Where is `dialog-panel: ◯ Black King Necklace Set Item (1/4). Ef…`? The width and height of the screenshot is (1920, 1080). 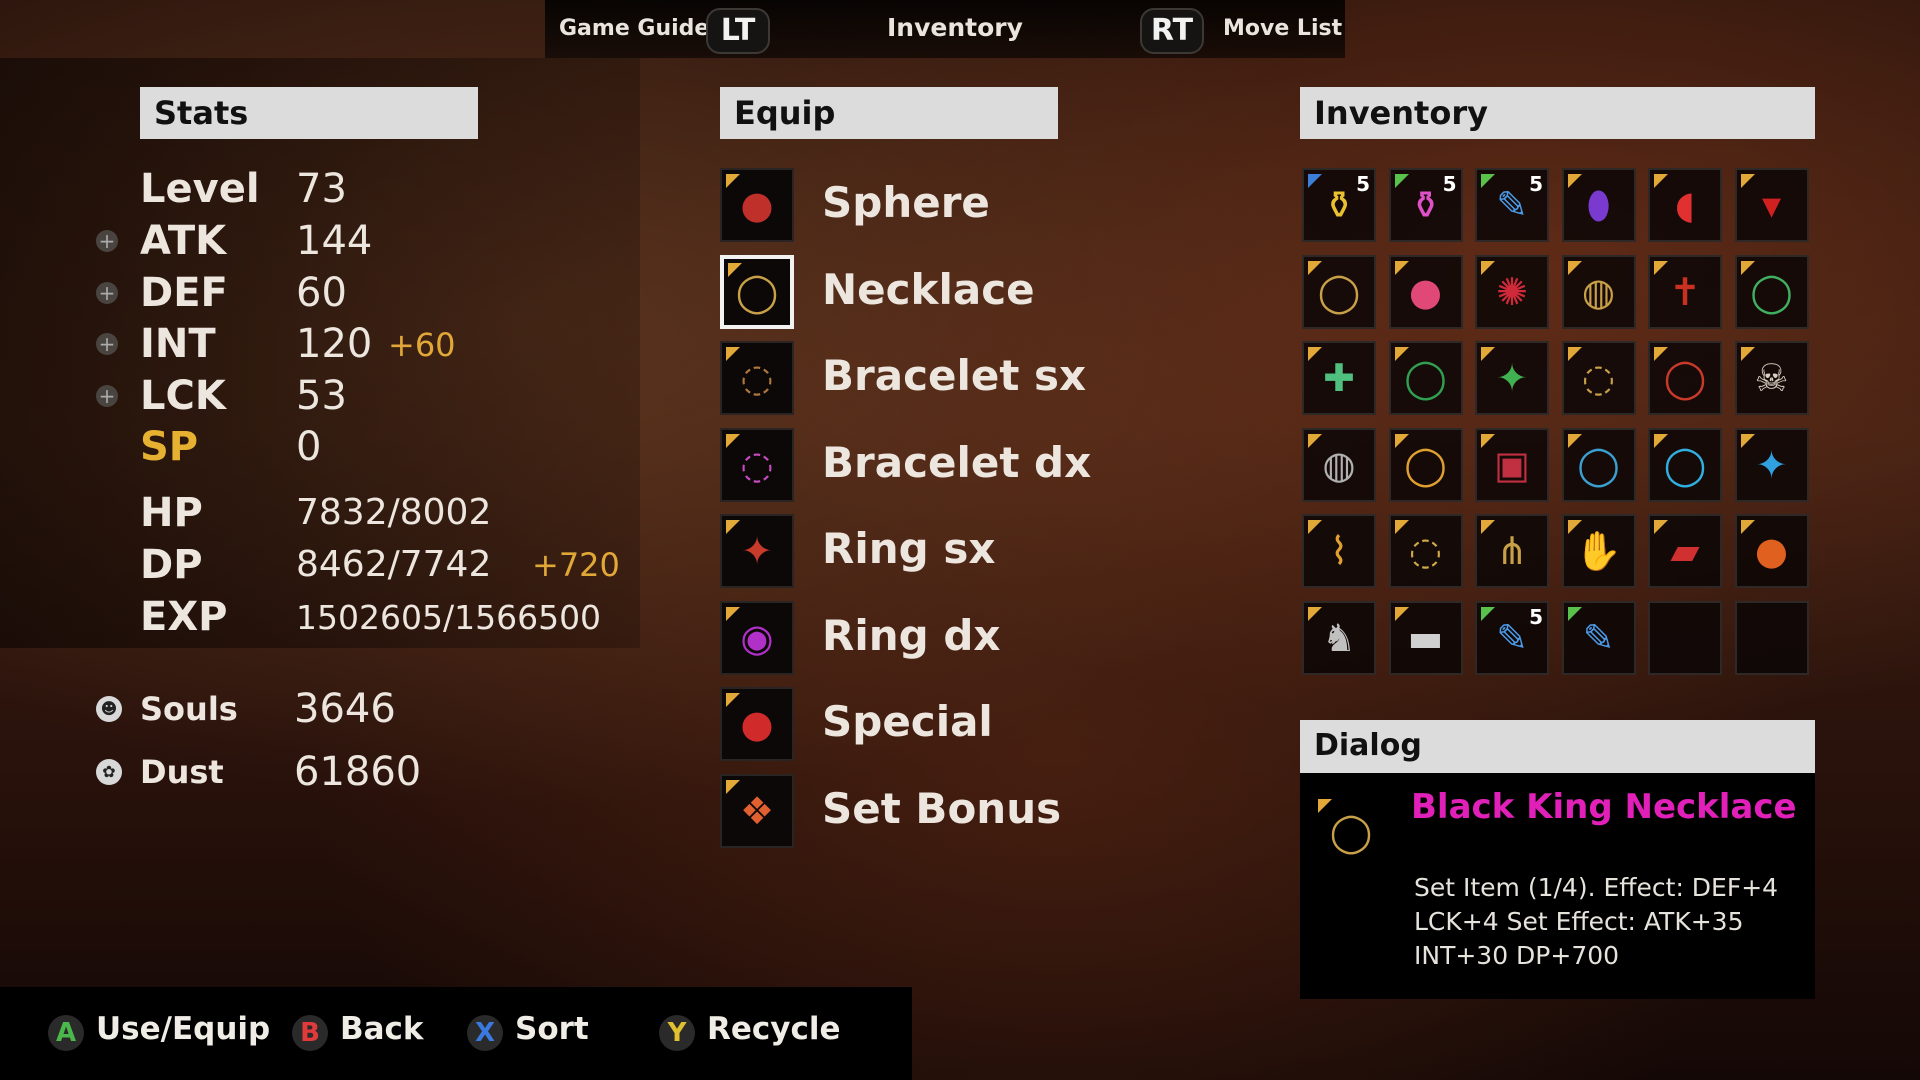
dialog-panel: ◯ Black King Necklace Set Item (1/4). Ef… is located at coordinates (1557, 886).